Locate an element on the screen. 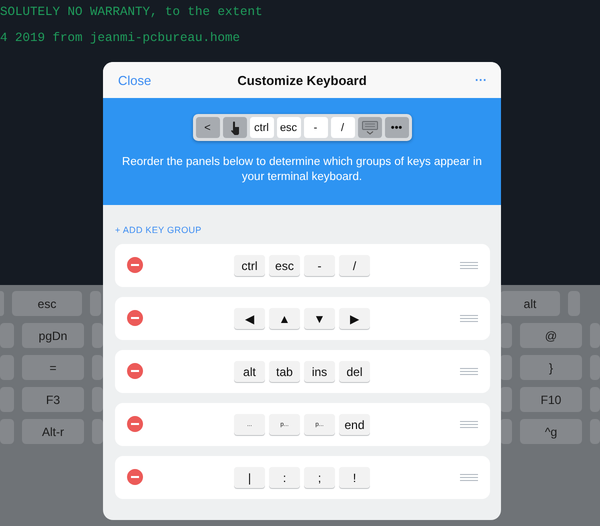 The width and height of the screenshot is (600, 526). key-group-card: | : ; ! is located at coordinates (302, 477).